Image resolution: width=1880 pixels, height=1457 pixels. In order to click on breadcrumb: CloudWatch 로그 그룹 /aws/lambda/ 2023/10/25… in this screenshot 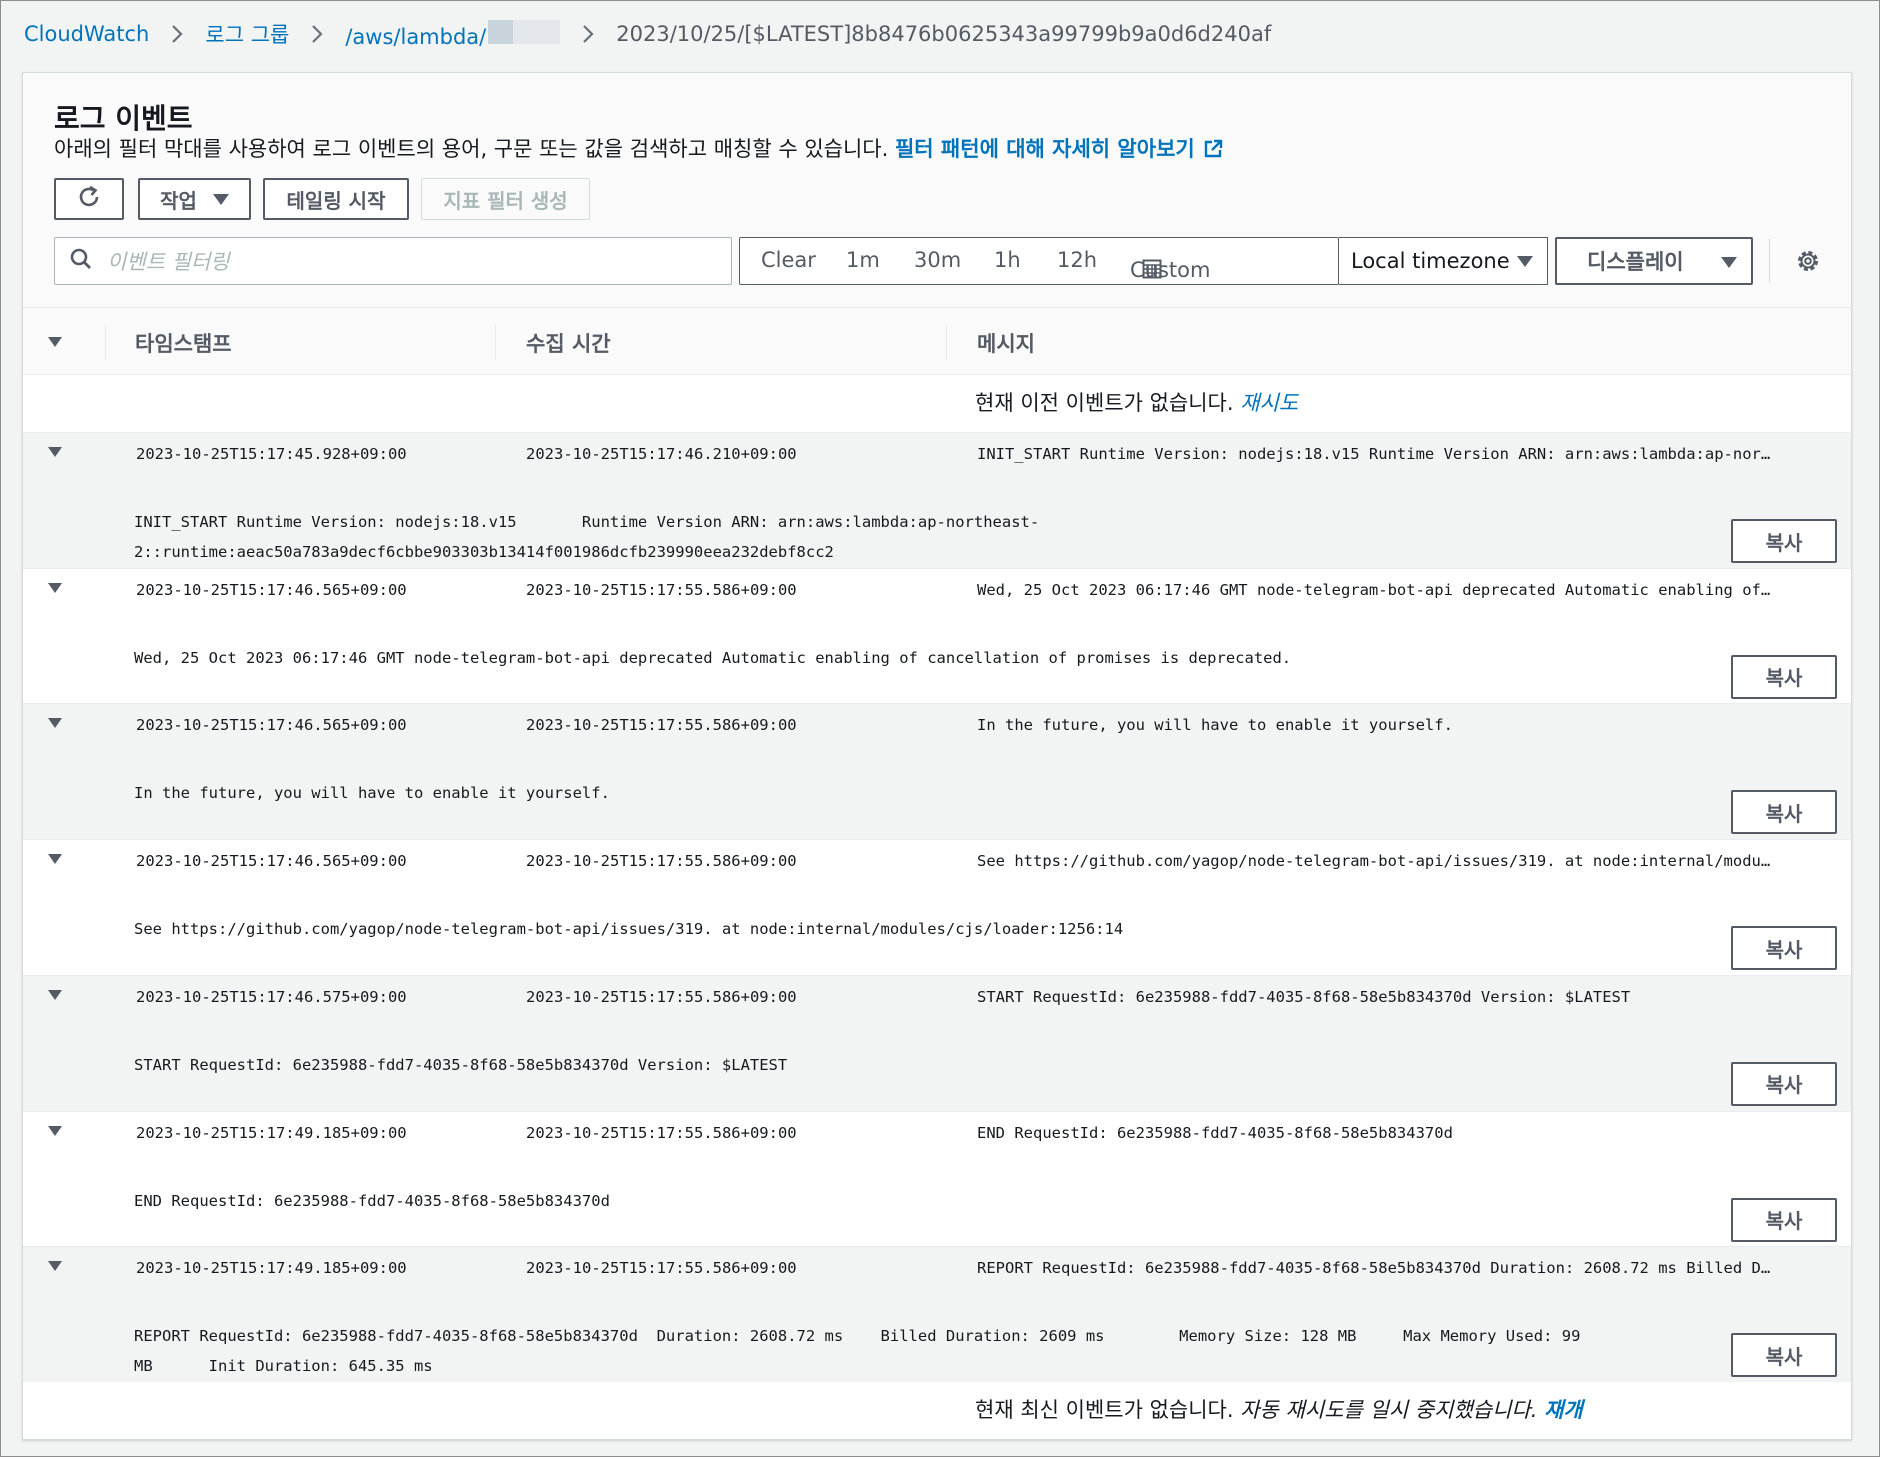, I will do `click(647, 34)`.